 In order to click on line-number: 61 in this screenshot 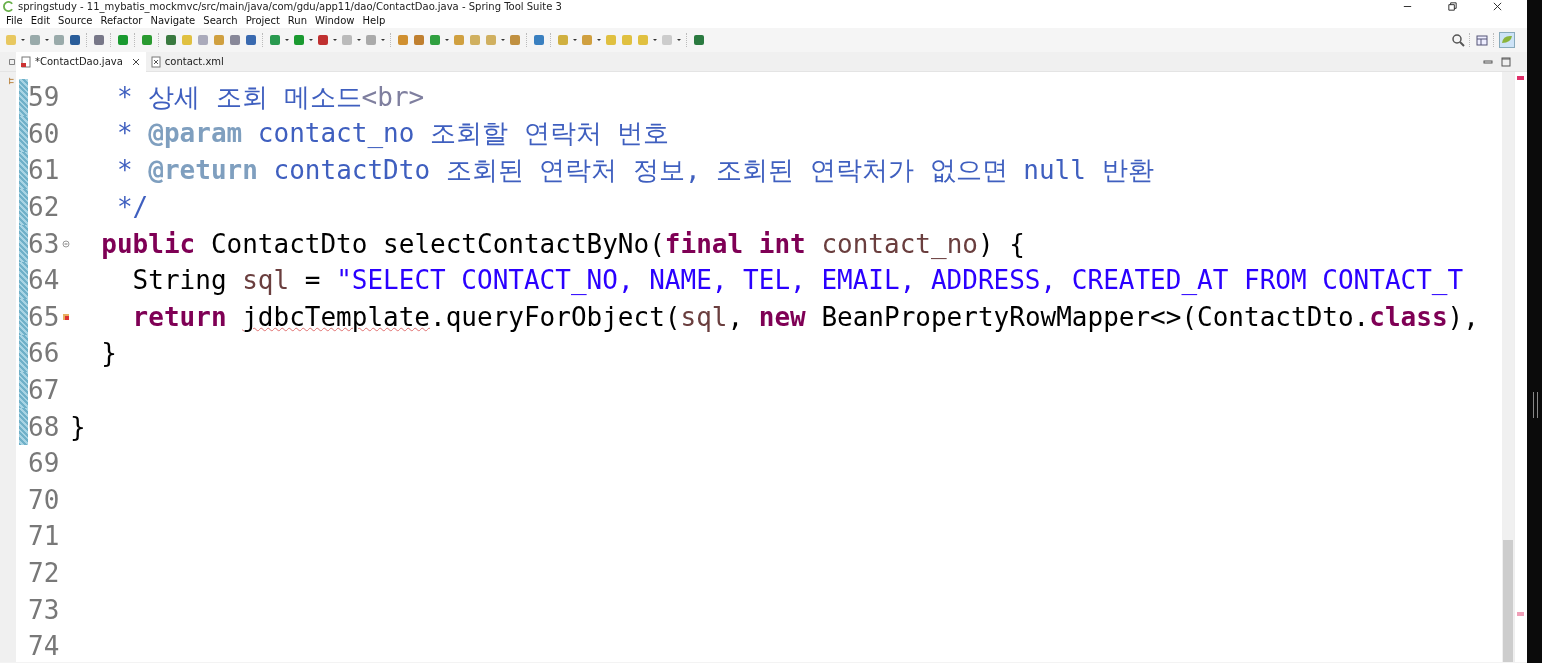, I will do `click(44, 170)`.